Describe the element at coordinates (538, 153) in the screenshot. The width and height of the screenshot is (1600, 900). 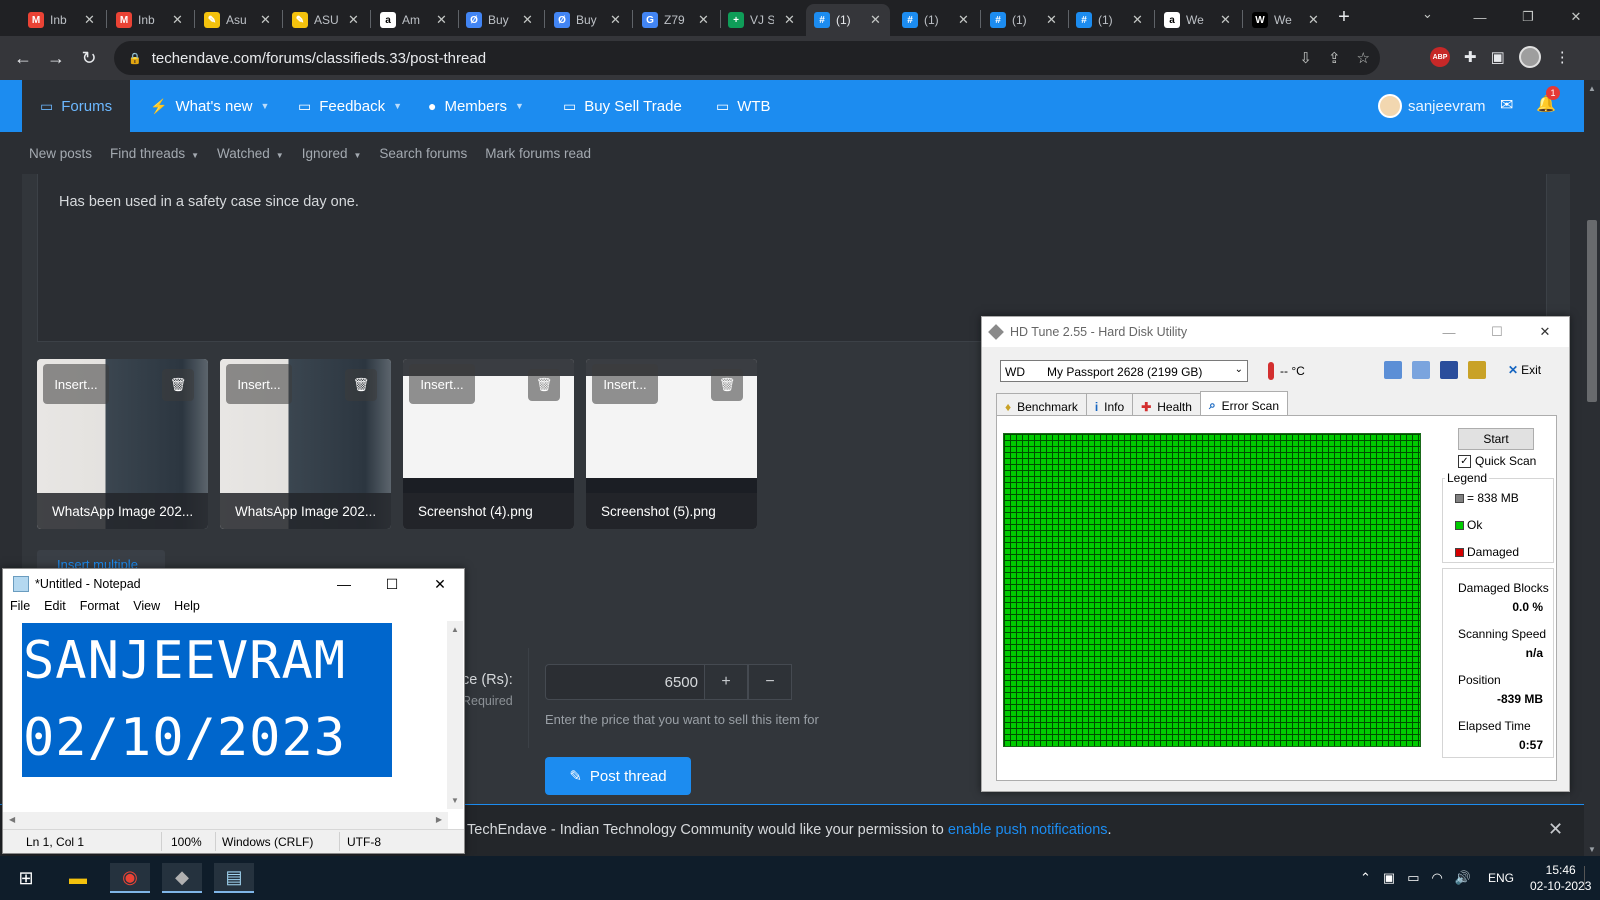
I see `subnav-mark-forums-read: Mark forums read` at that location.